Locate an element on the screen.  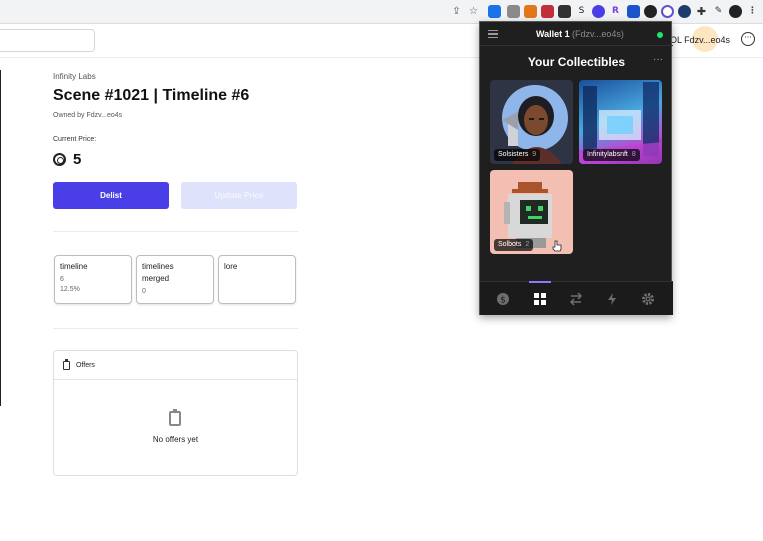
collectible-tile-infinitylabsnft: Infinitylabsnft 8 is located at coordinates (620, 122).